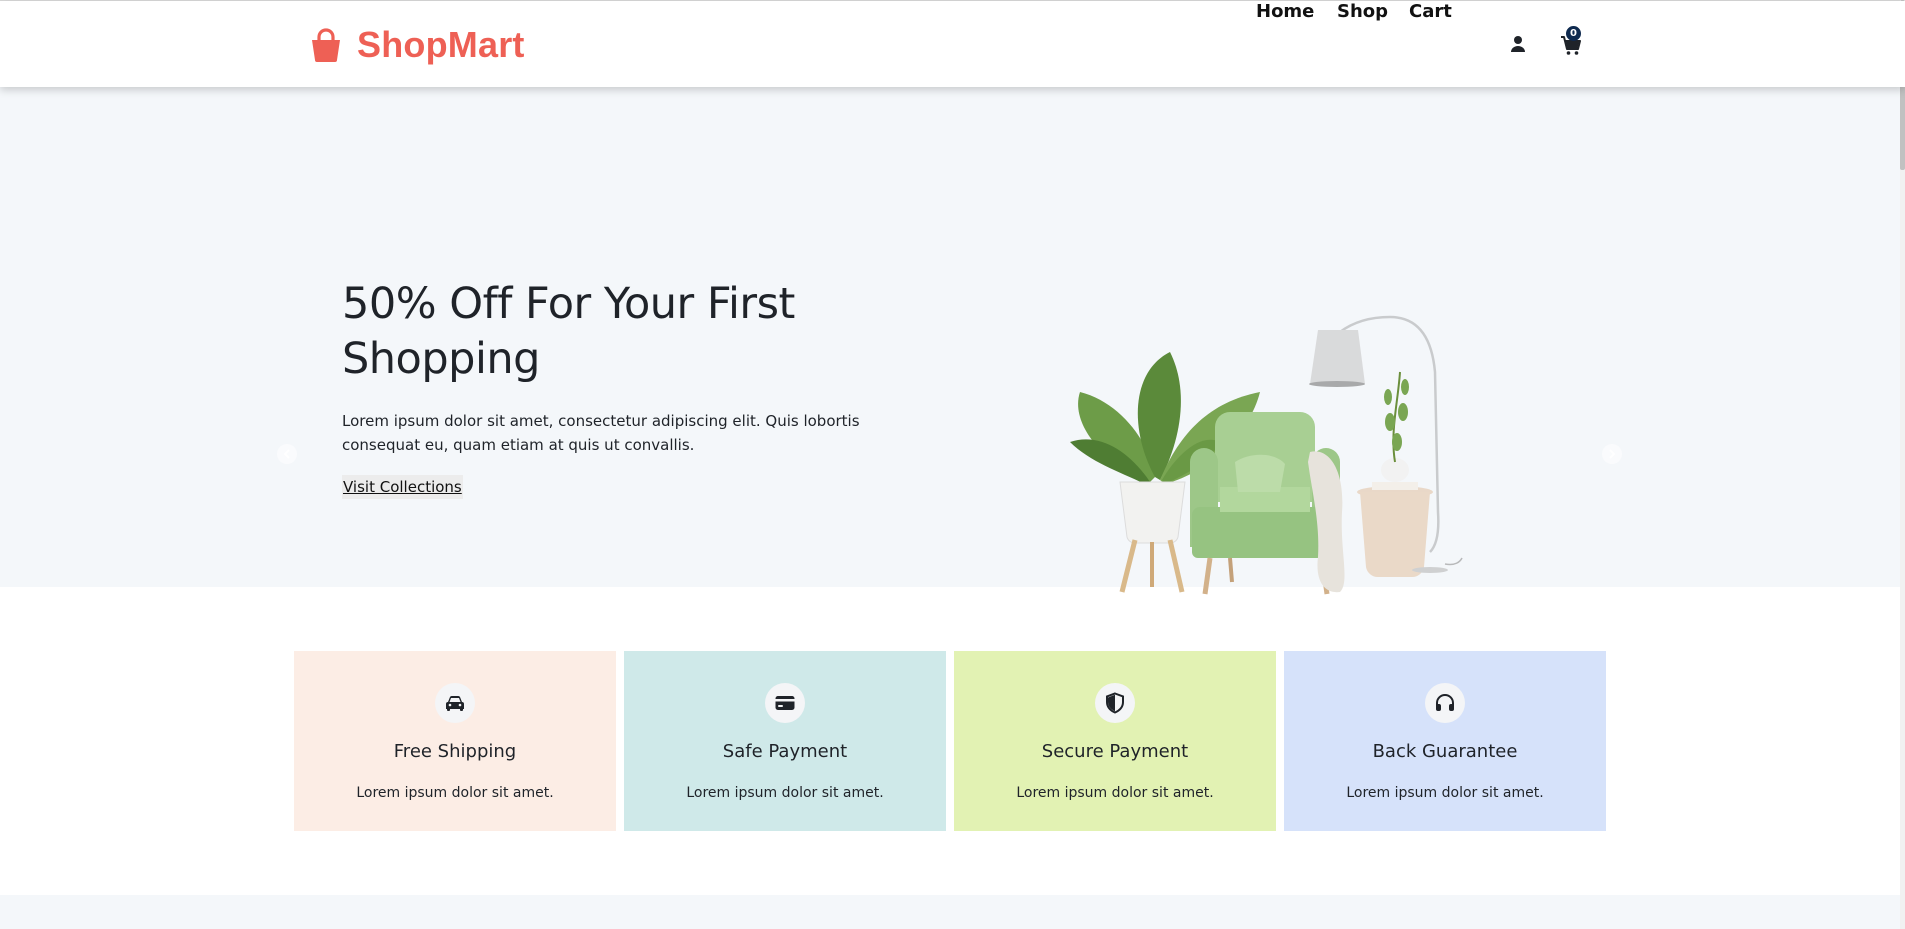 Image resolution: width=1905 pixels, height=929 pixels. Describe the element at coordinates (1445, 751) in the screenshot. I see `feature-title: Back Guarantee` at that location.